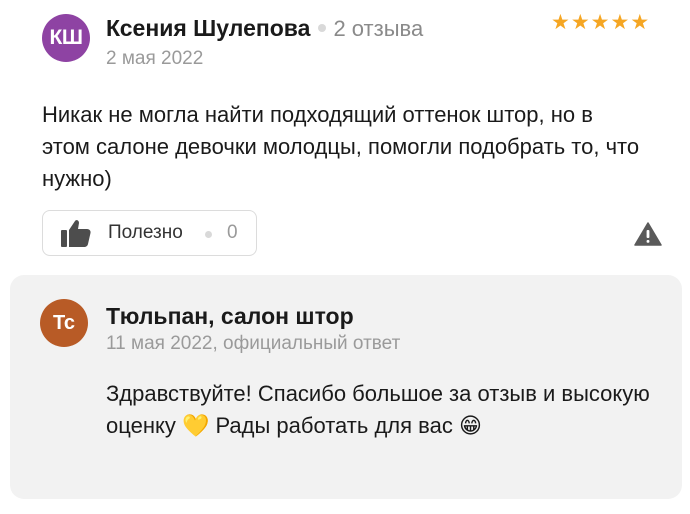 The image size is (690, 514). I want to click on warning-icon, so click(648, 234).